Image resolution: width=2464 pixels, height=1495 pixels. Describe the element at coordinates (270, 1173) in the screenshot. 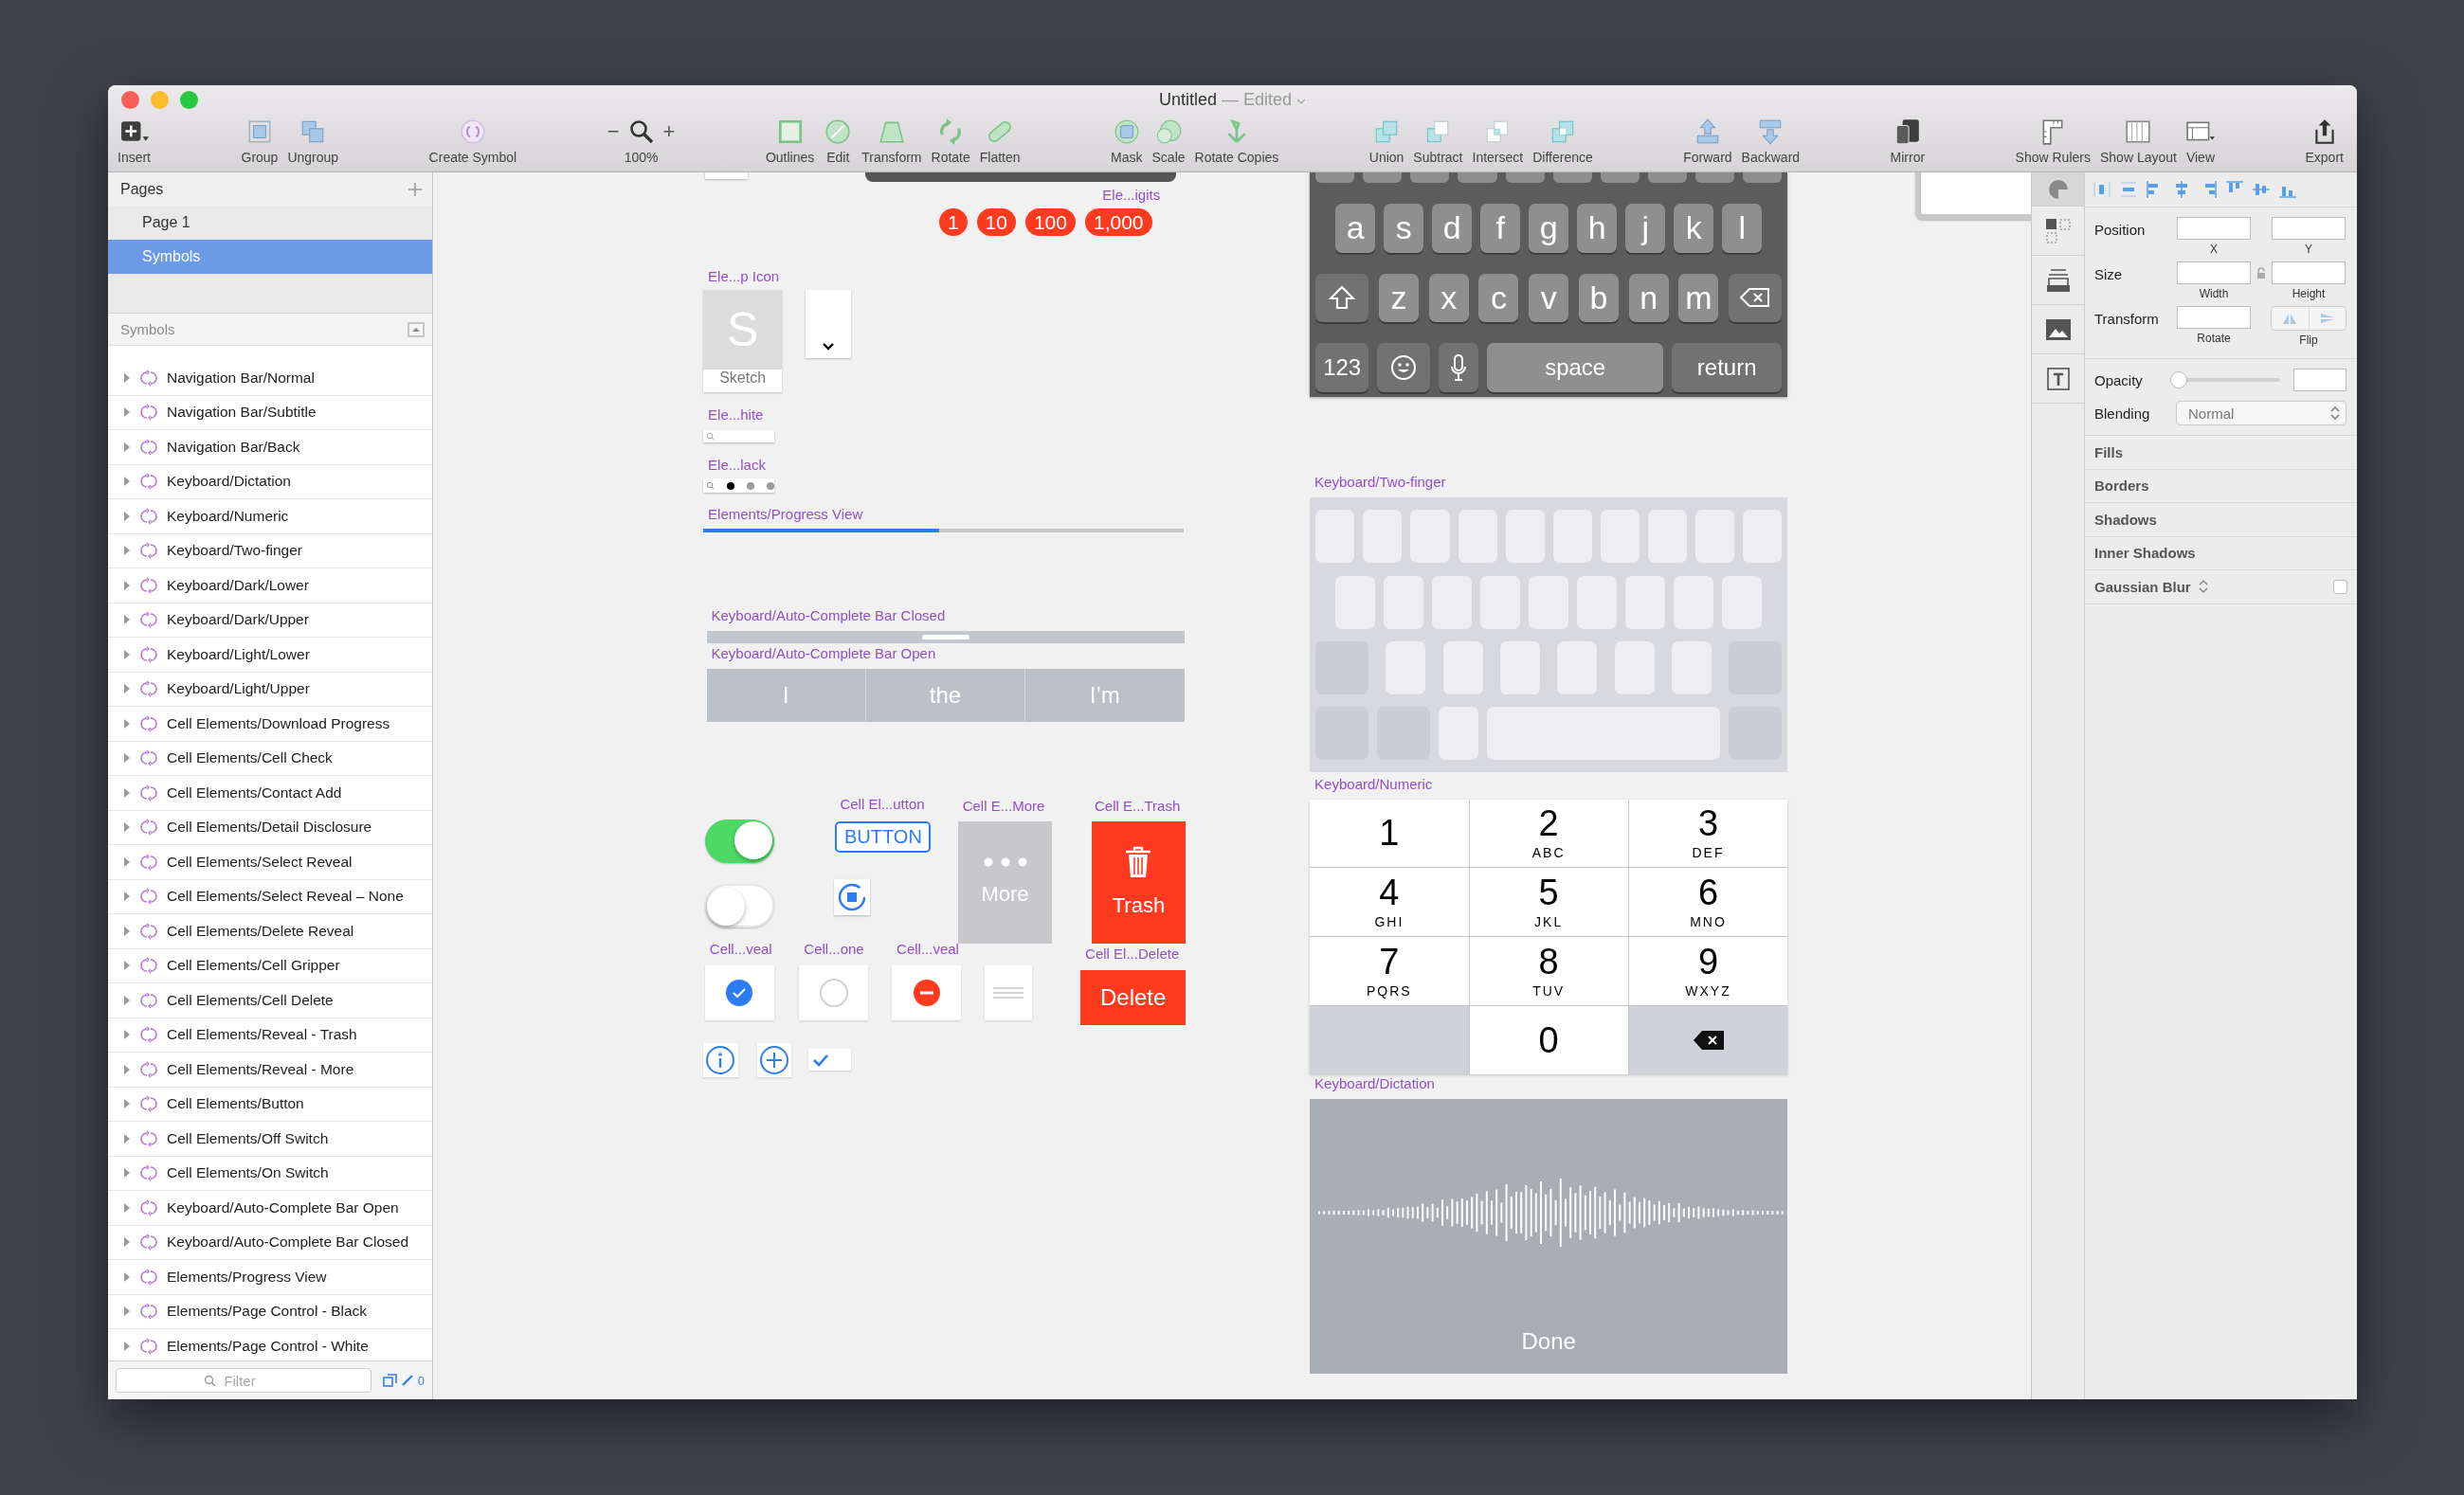

I see `symbol-item: Cell Elements/On Switch` at that location.